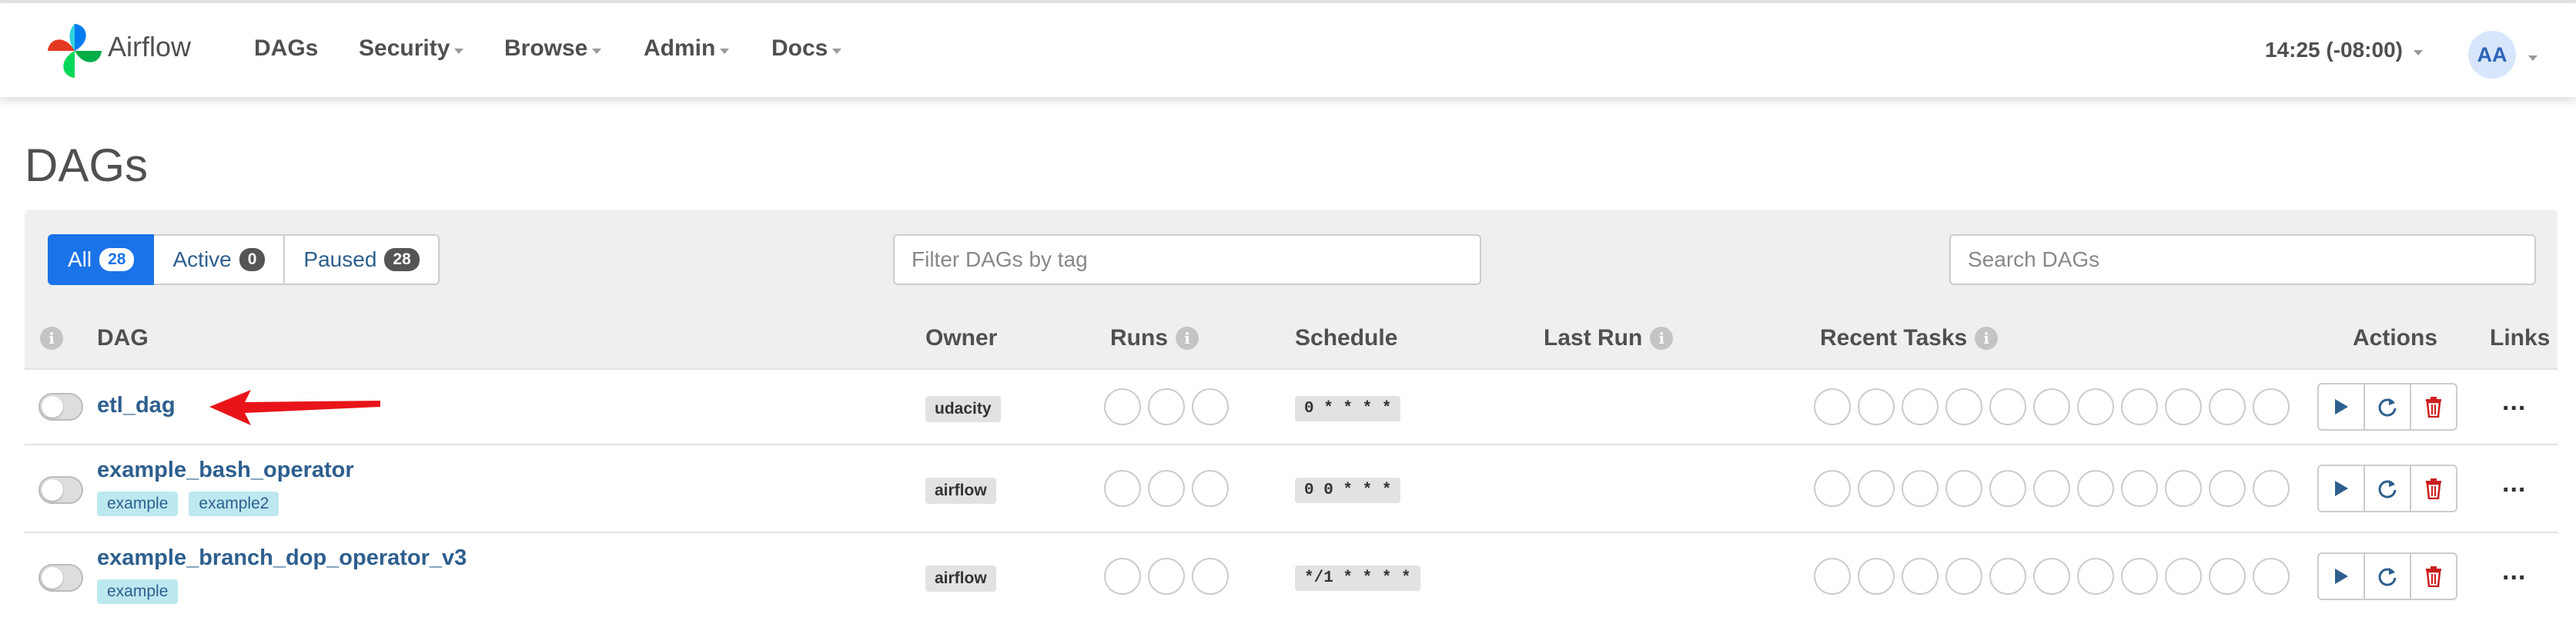  I want to click on nav-browse: Browse, so click(553, 48).